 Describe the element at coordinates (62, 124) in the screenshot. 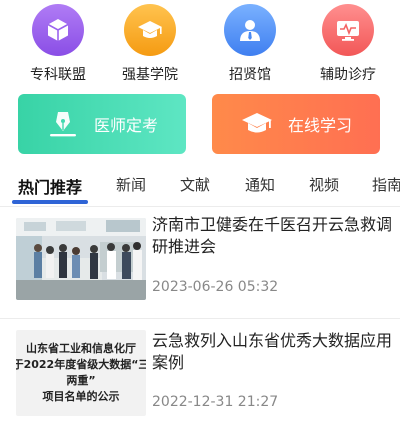

I see `pen-nib-icon` at that location.